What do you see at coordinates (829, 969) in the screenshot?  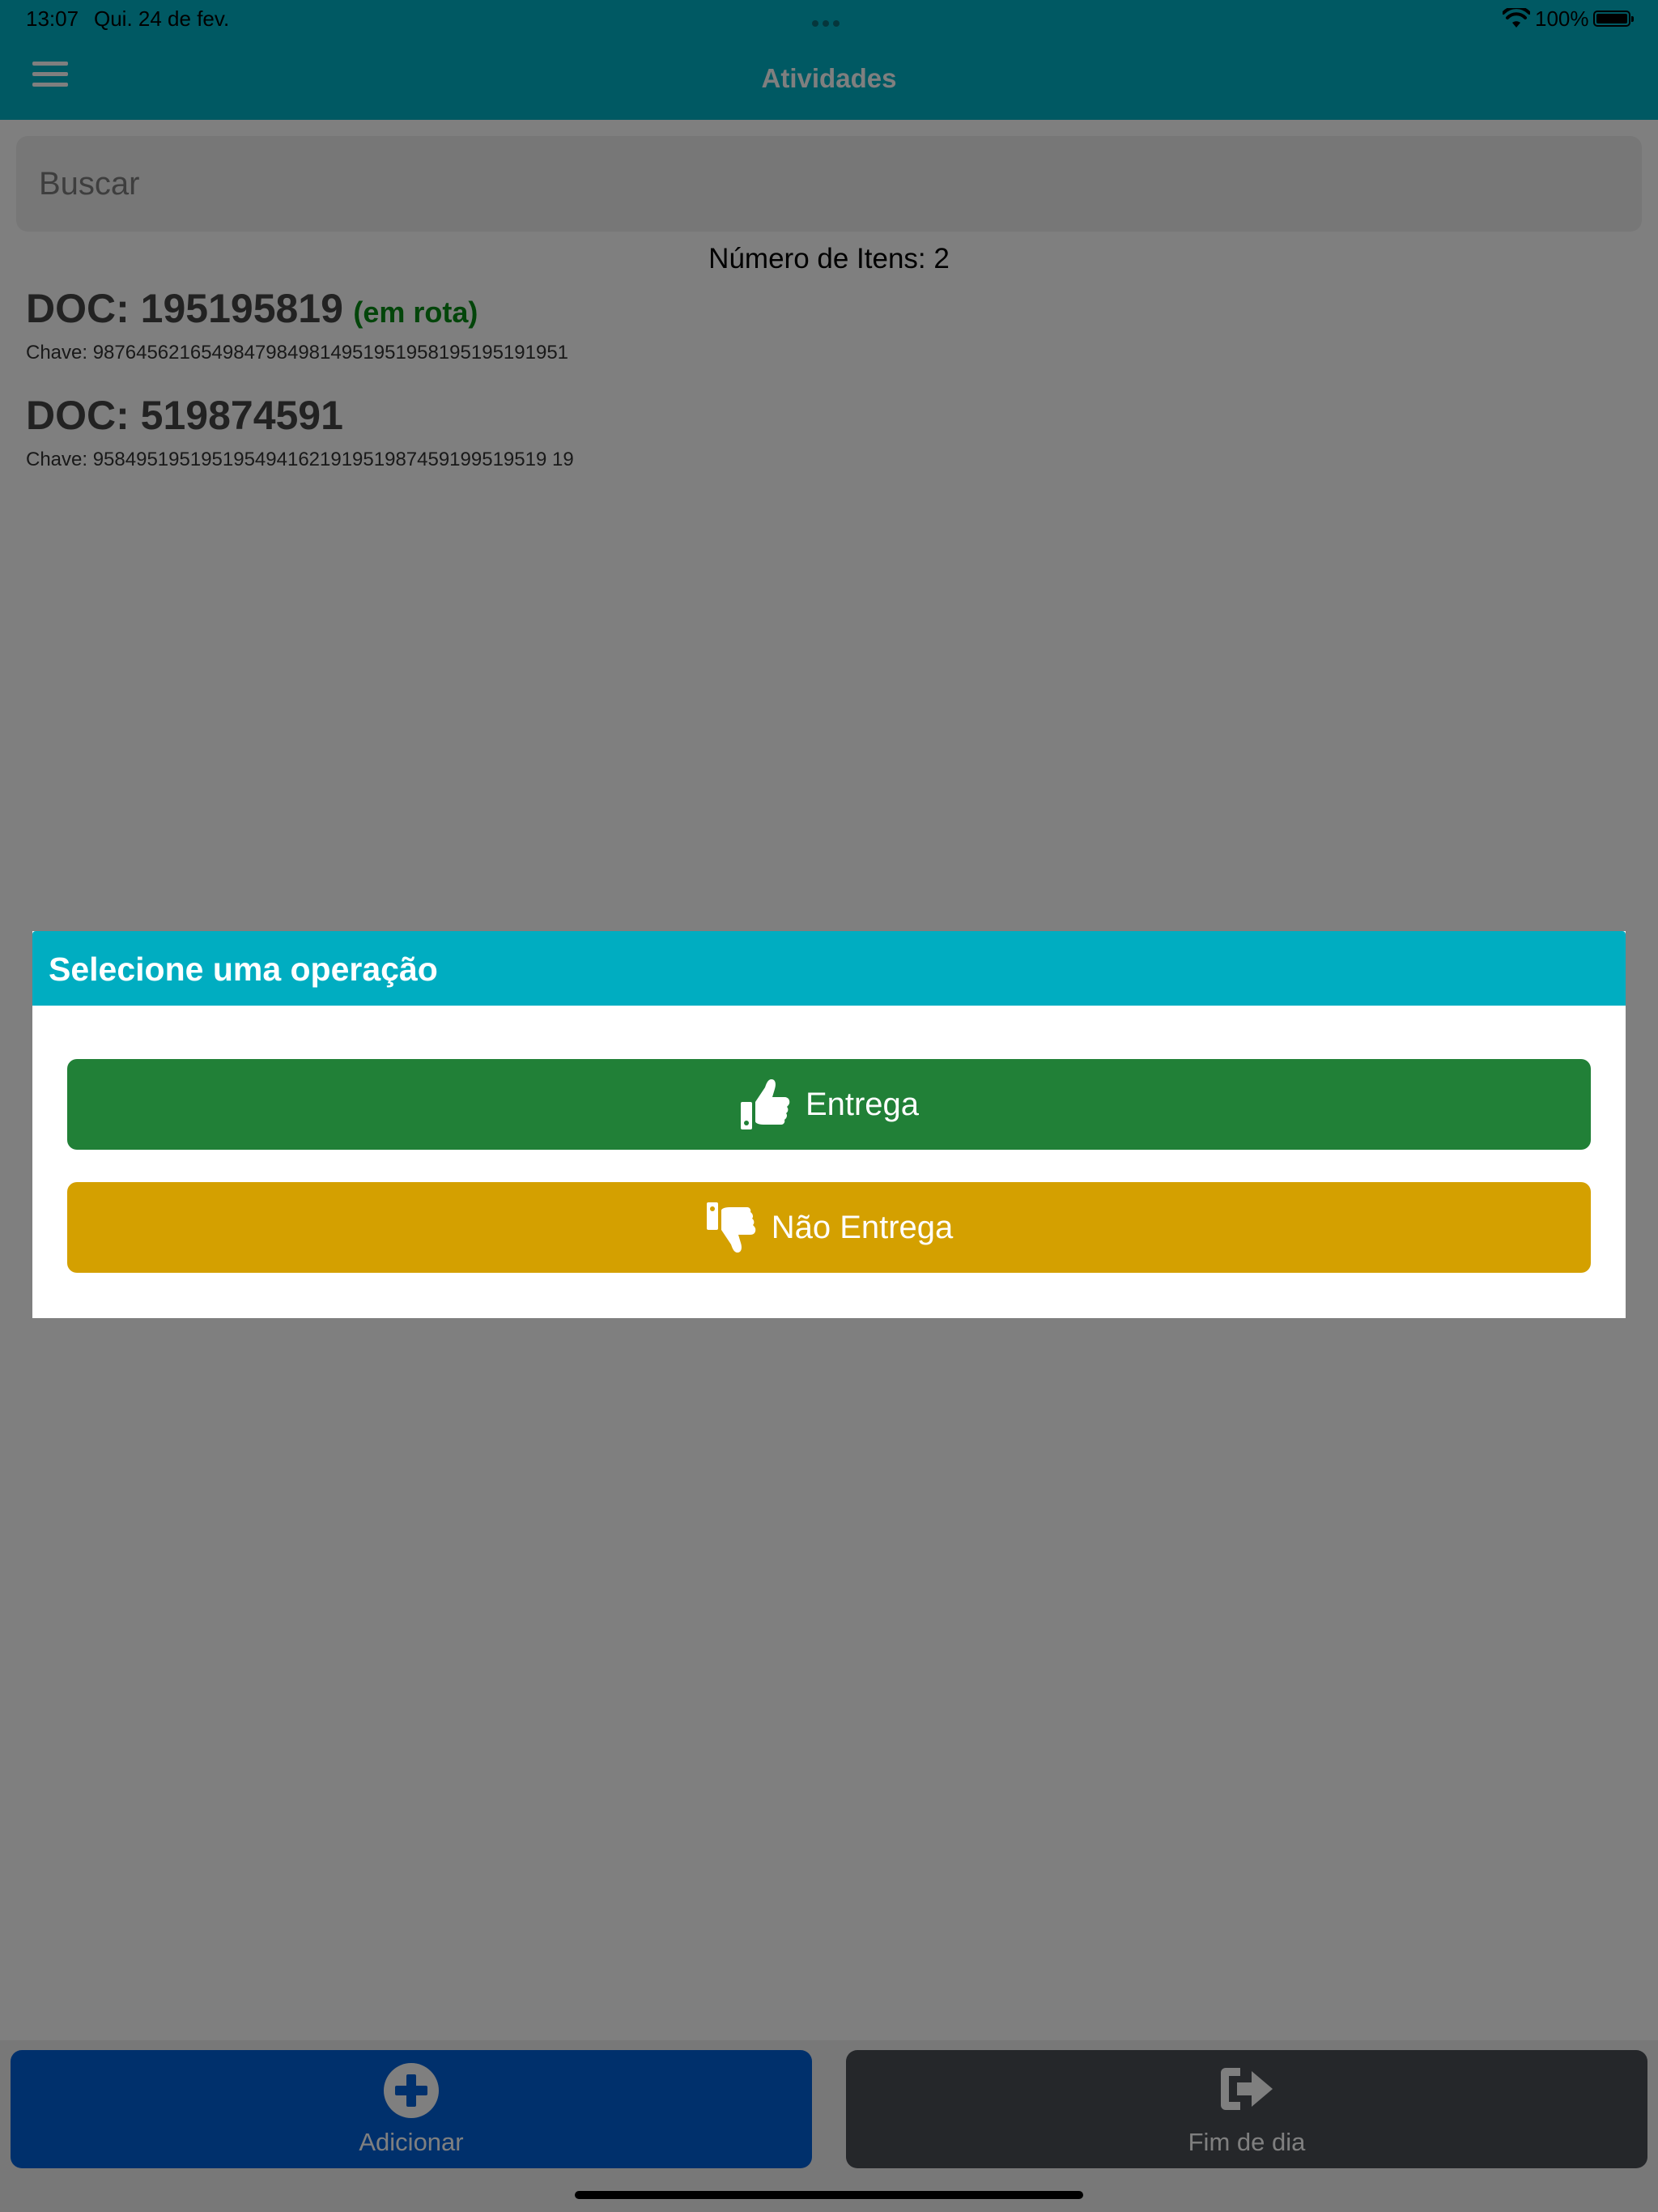 I see `modal-header: Selecione uma operação` at bounding box center [829, 969].